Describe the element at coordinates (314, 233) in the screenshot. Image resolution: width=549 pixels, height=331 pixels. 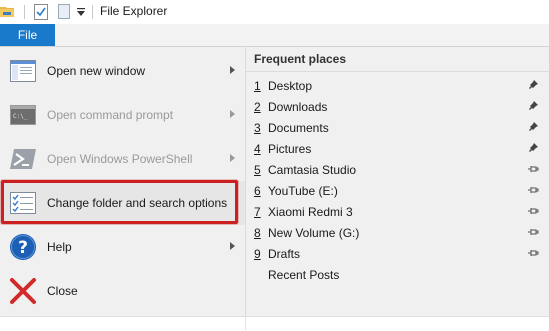
I see `place-name: New Volume (G:)` at that location.